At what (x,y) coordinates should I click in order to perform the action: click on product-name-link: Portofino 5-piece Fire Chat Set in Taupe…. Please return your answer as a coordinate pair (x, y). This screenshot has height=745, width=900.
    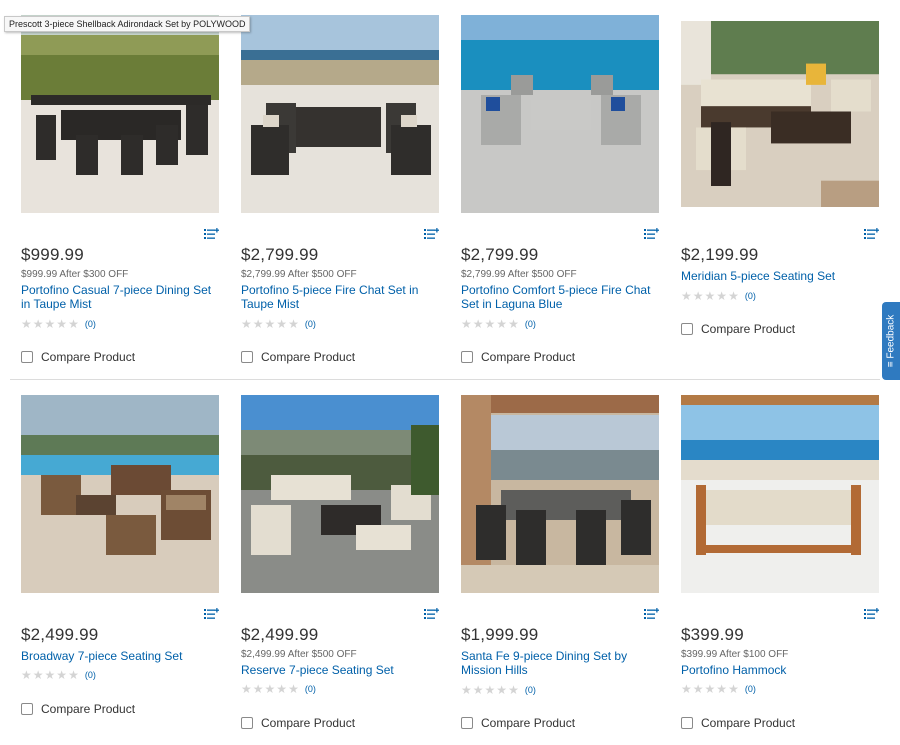
    Looking at the image, I should click on (341, 297).